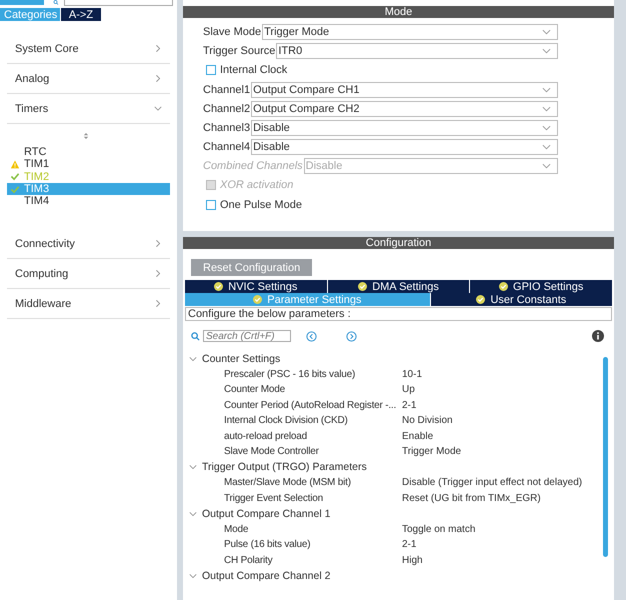 This screenshot has width=626, height=600. Describe the element at coordinates (232, 32) in the screenshot. I see `field-label: Slave Mode` at that location.